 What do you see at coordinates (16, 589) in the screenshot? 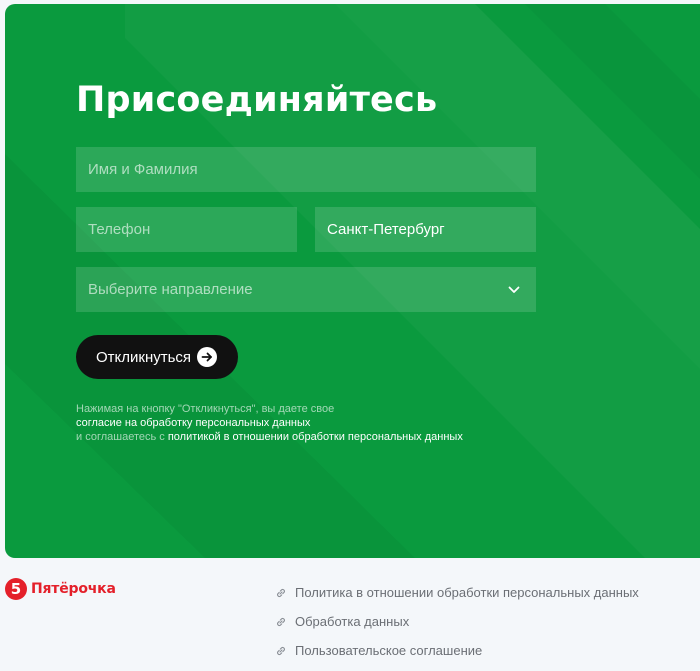
I see `logo-mark: 5` at bounding box center [16, 589].